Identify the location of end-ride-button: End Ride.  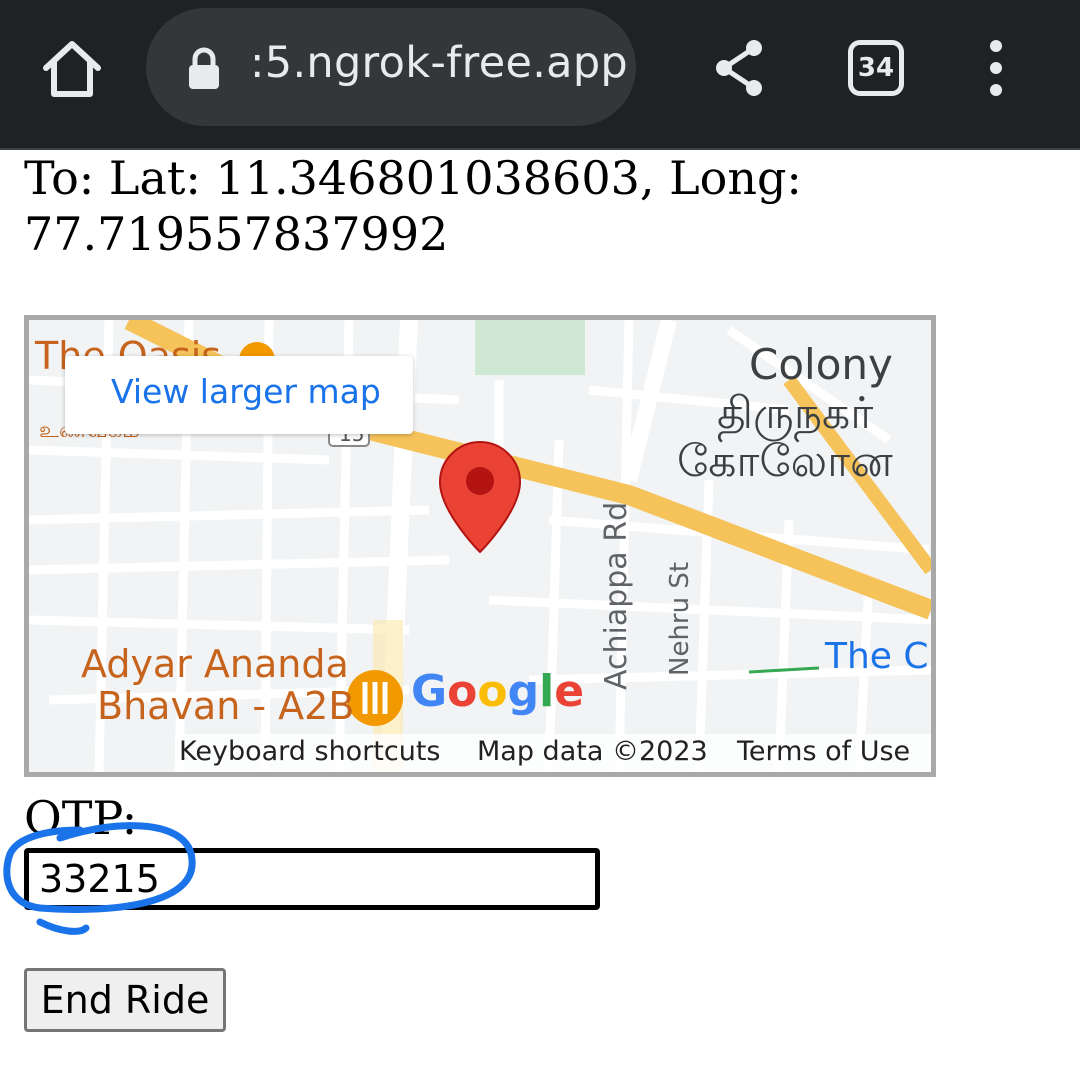
(125, 1000).